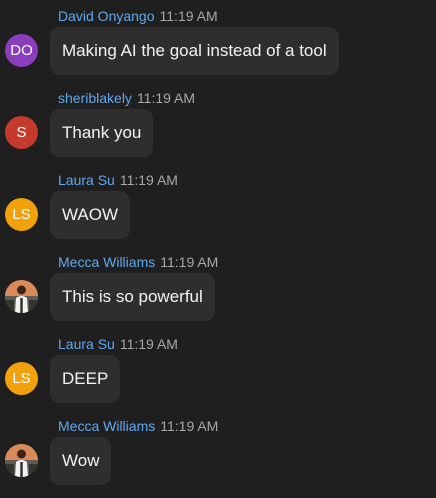  What do you see at coordinates (102, 133) in the screenshot?
I see `message-bubble: Thank you` at bounding box center [102, 133].